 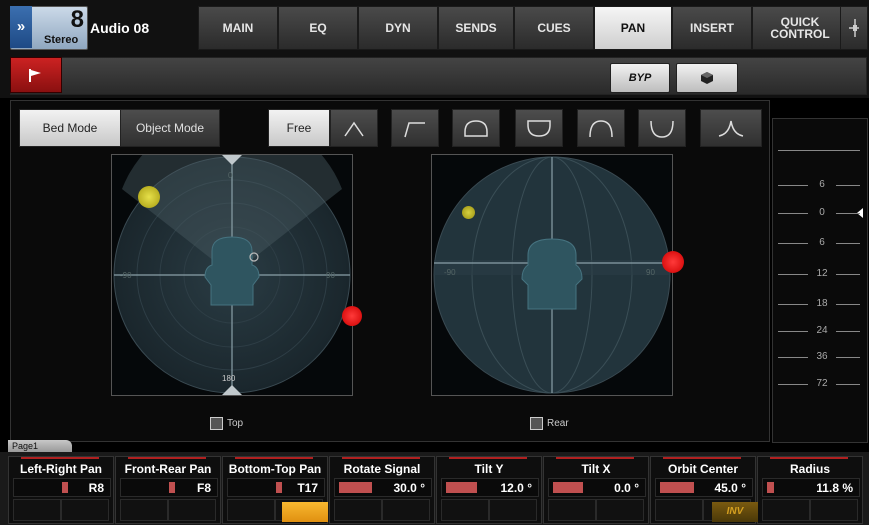 I want to click on tab-eq: EQ, so click(x=318, y=28).